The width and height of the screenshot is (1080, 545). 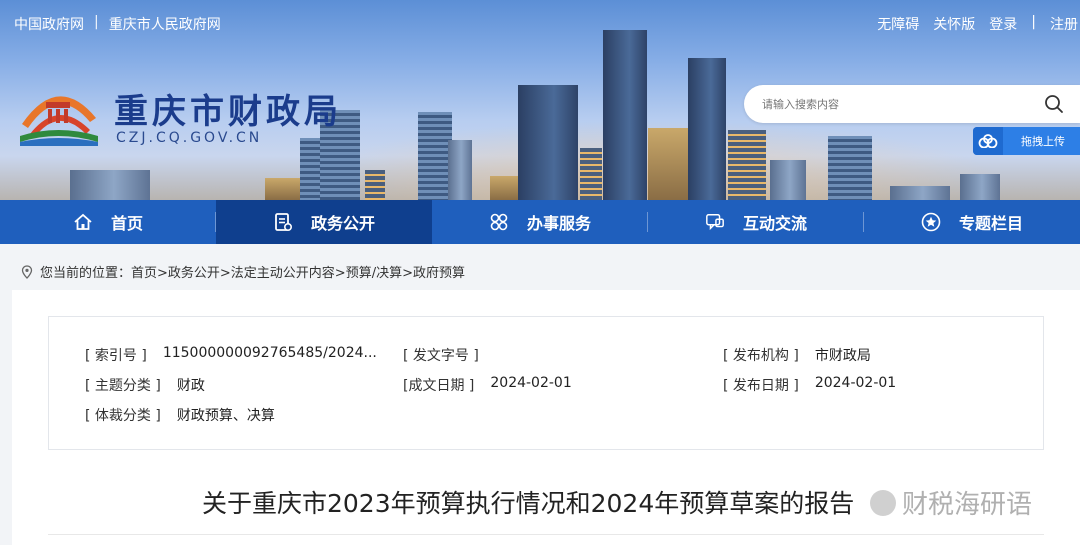 I want to click on gov-site-link: 中国政府网, so click(x=49, y=24).